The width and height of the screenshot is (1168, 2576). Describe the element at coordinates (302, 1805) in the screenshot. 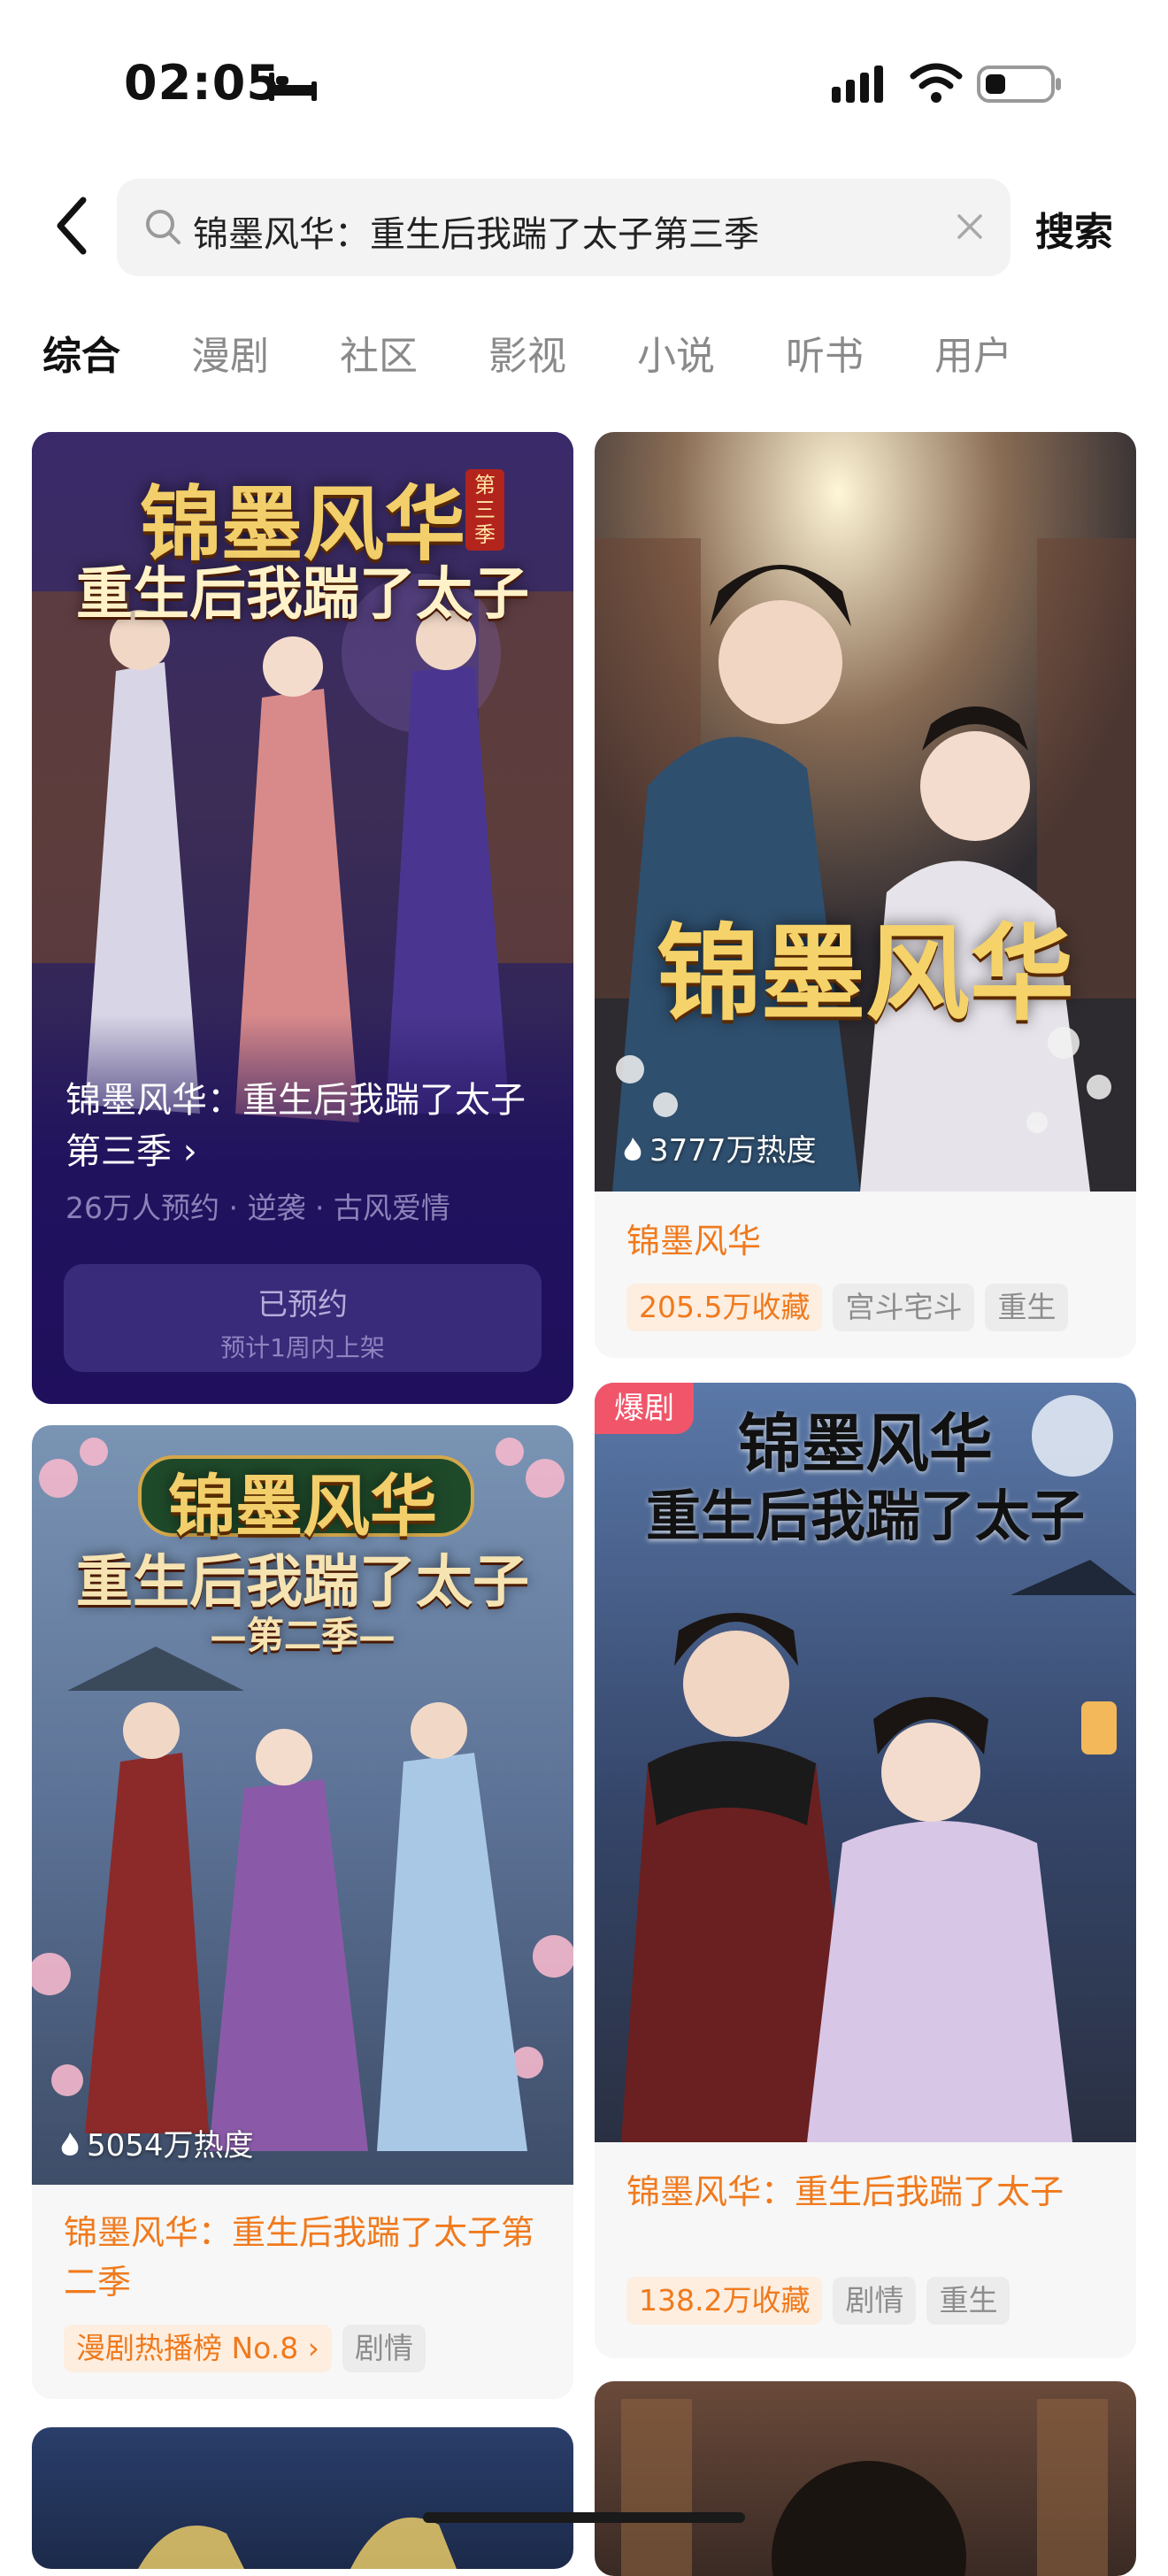

I see `poster-image: 锦墨风华 重生后我踹了太子 —第二季— 5054万热度` at that location.